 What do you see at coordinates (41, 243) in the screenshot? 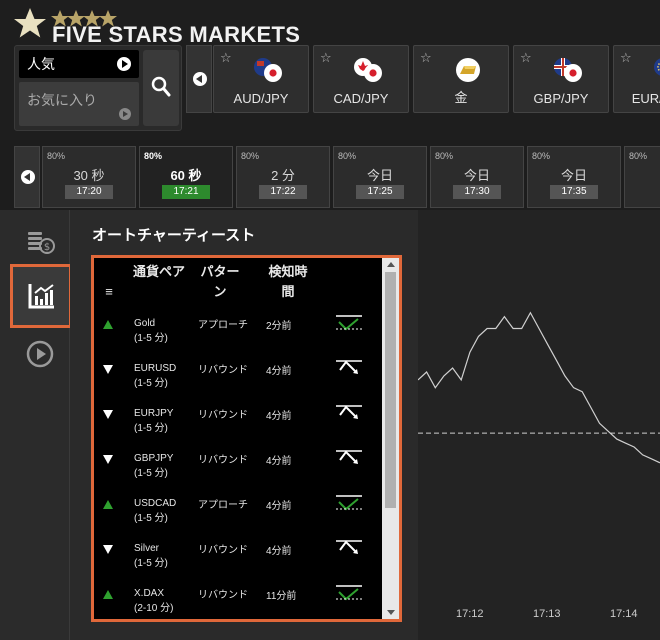
I see `coins-icon: $` at bounding box center [41, 243].